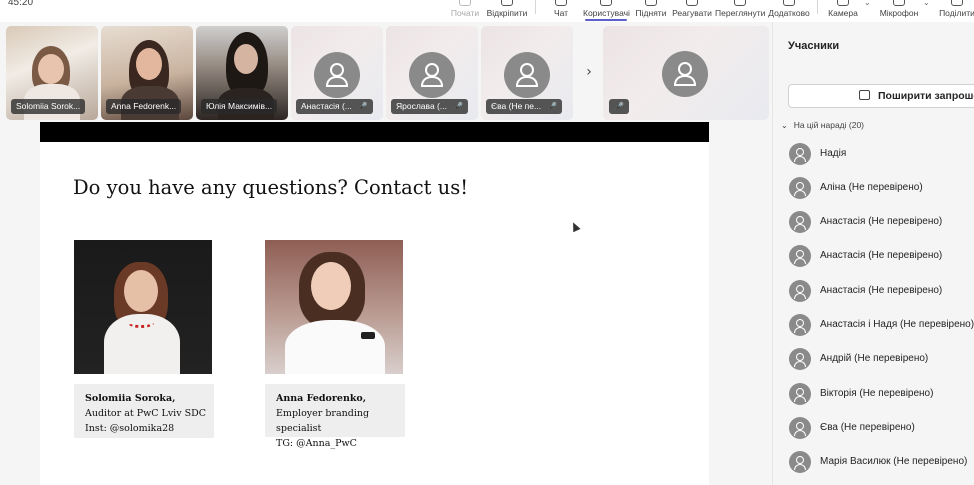 The width and height of the screenshot is (974, 485). What do you see at coordinates (507, 4) in the screenshot?
I see `unpin-icon` at bounding box center [507, 4].